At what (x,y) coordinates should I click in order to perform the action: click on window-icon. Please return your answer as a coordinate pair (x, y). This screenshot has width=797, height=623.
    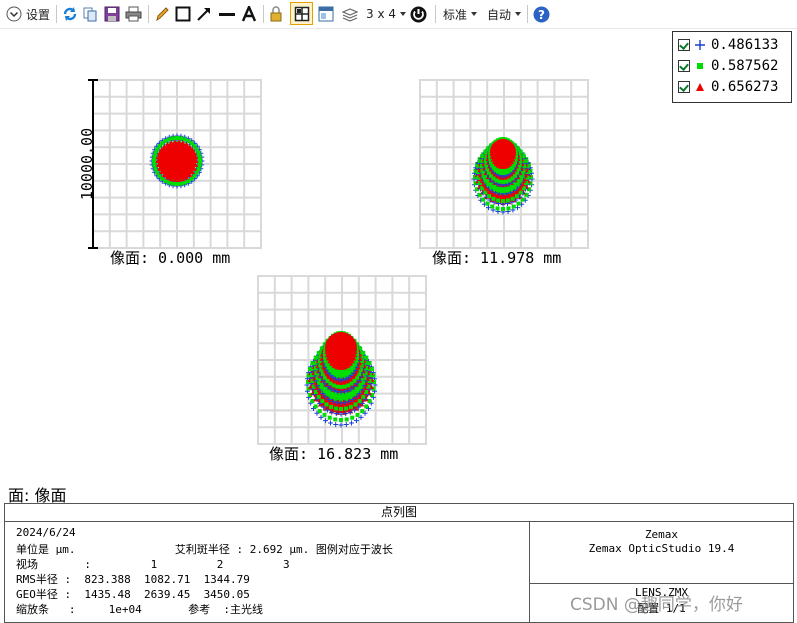
    Looking at the image, I should click on (326, 14).